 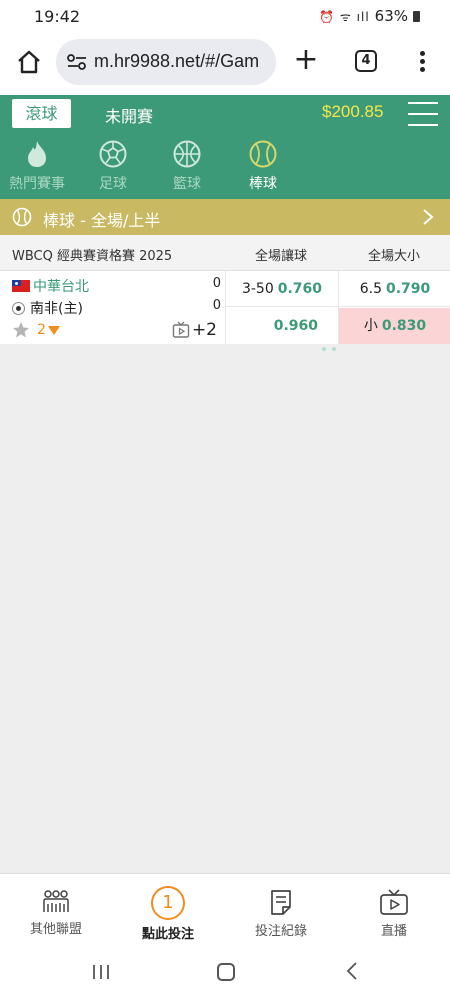 What do you see at coordinates (29, 62) in the screenshot?
I see `home-icon` at bounding box center [29, 62].